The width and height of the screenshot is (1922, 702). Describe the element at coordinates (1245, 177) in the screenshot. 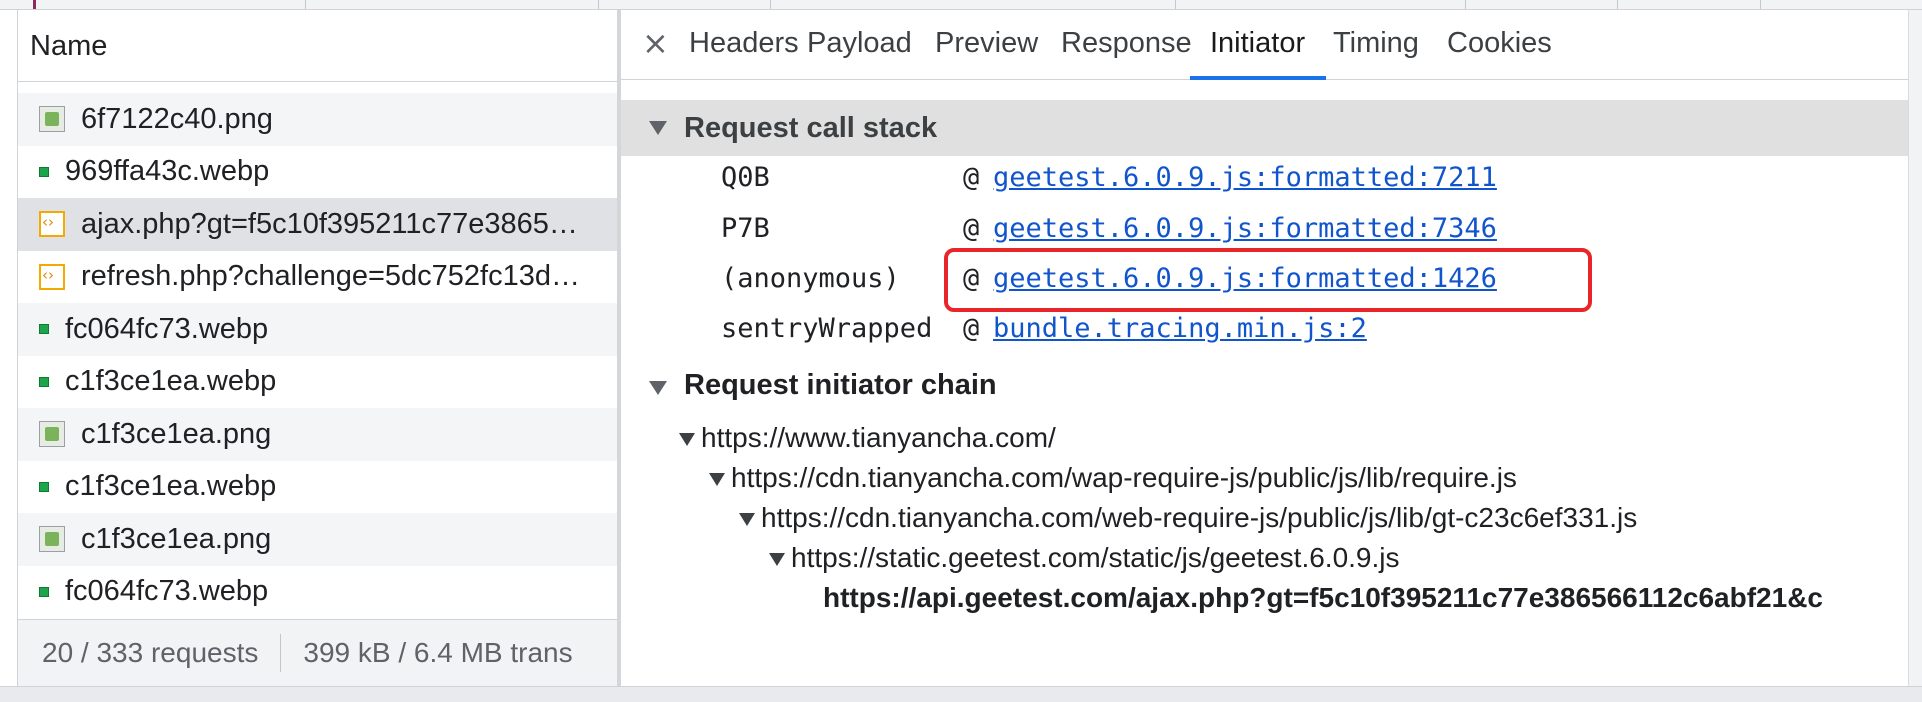

I see `source-link: geetest.6.0.9.js:formatted:7211` at that location.